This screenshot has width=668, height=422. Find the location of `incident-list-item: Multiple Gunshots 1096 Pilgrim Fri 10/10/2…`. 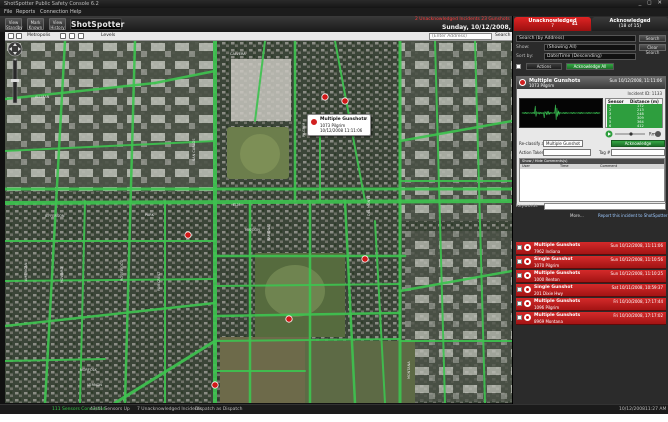

incident-list-item: Multiple Gunshots 1096 Pilgrim Fri 10/10/2… is located at coordinates (591, 304).